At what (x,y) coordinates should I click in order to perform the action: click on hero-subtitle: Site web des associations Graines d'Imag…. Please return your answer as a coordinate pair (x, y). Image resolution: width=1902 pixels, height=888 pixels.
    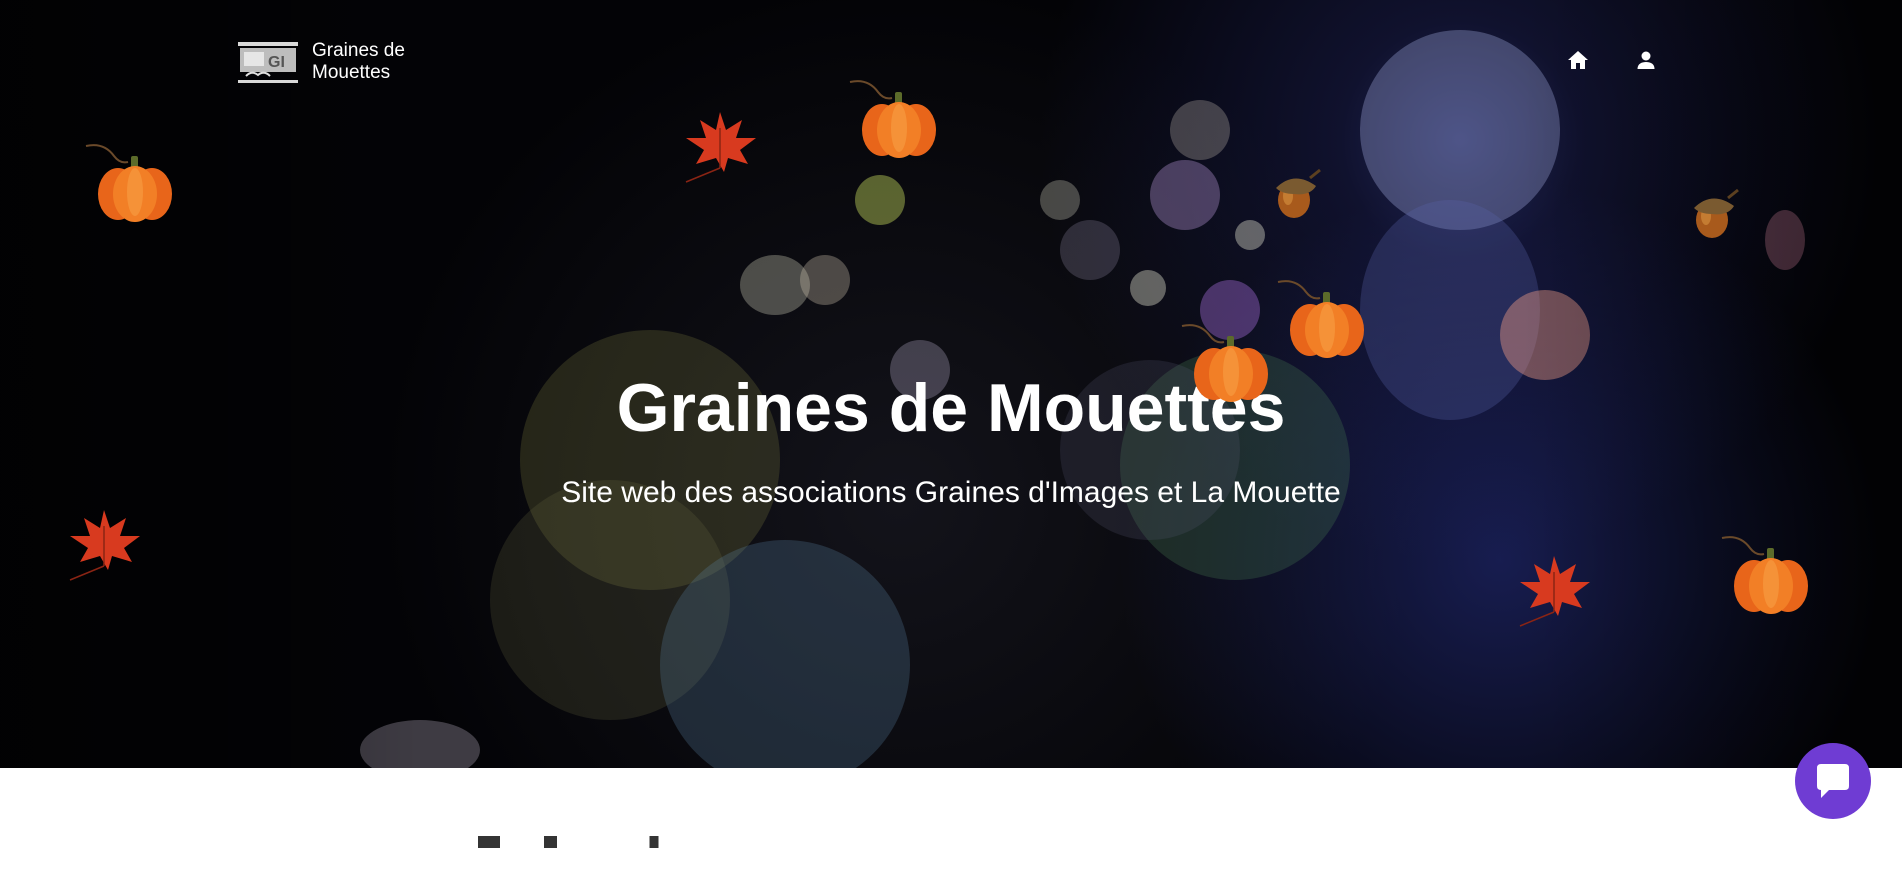
    Looking at the image, I should click on (951, 492).